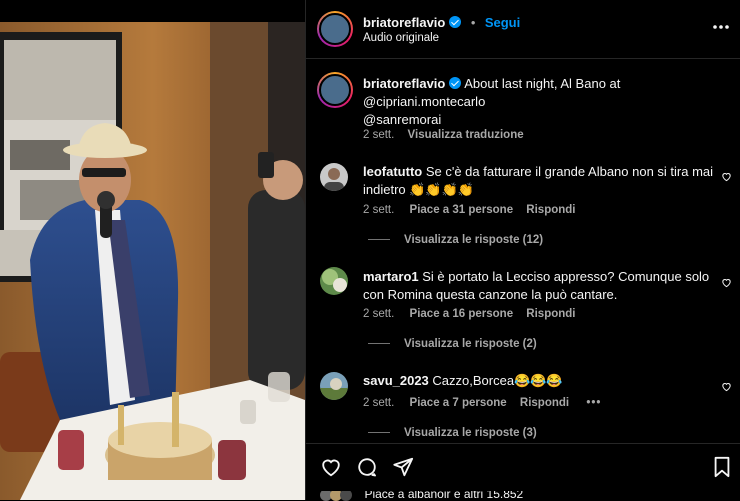 Image resolution: width=740 pixels, height=501 pixels. I want to click on author-avatar, so click(335, 29).